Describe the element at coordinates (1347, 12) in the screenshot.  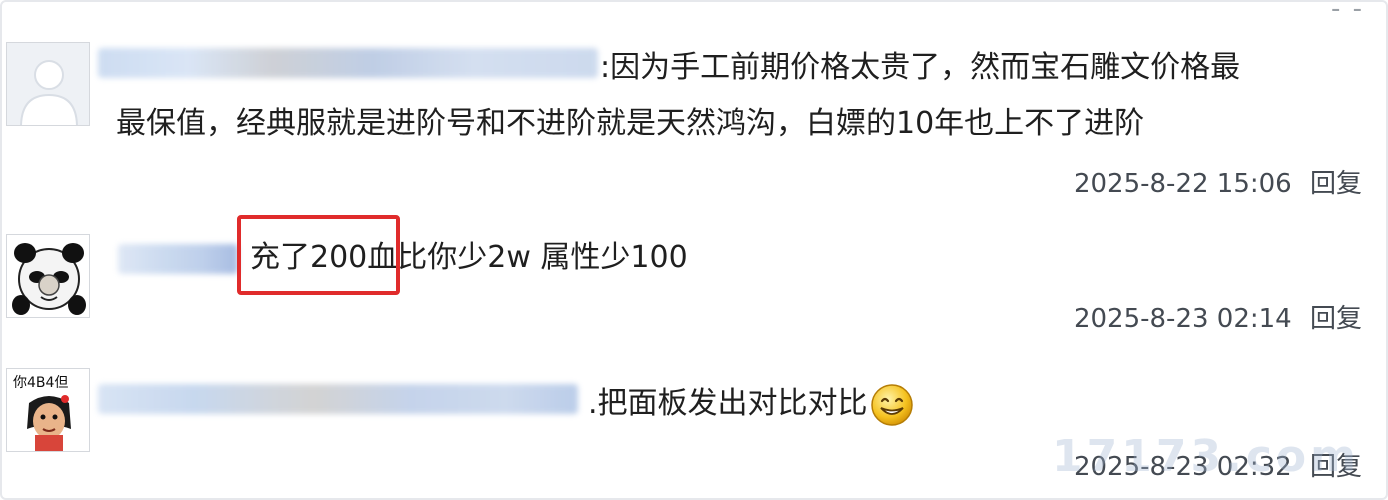
I see `cropped-top-text: - -` at that location.